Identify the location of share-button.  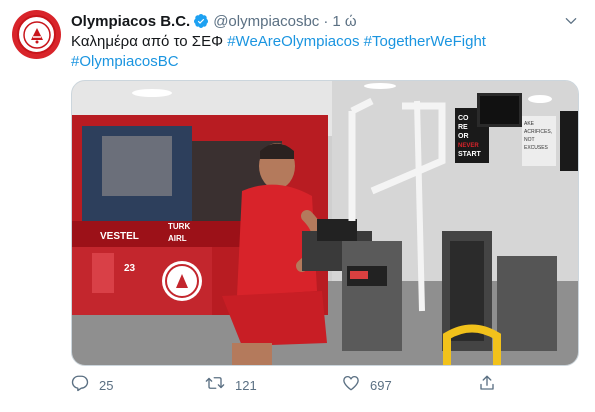
(487, 385).